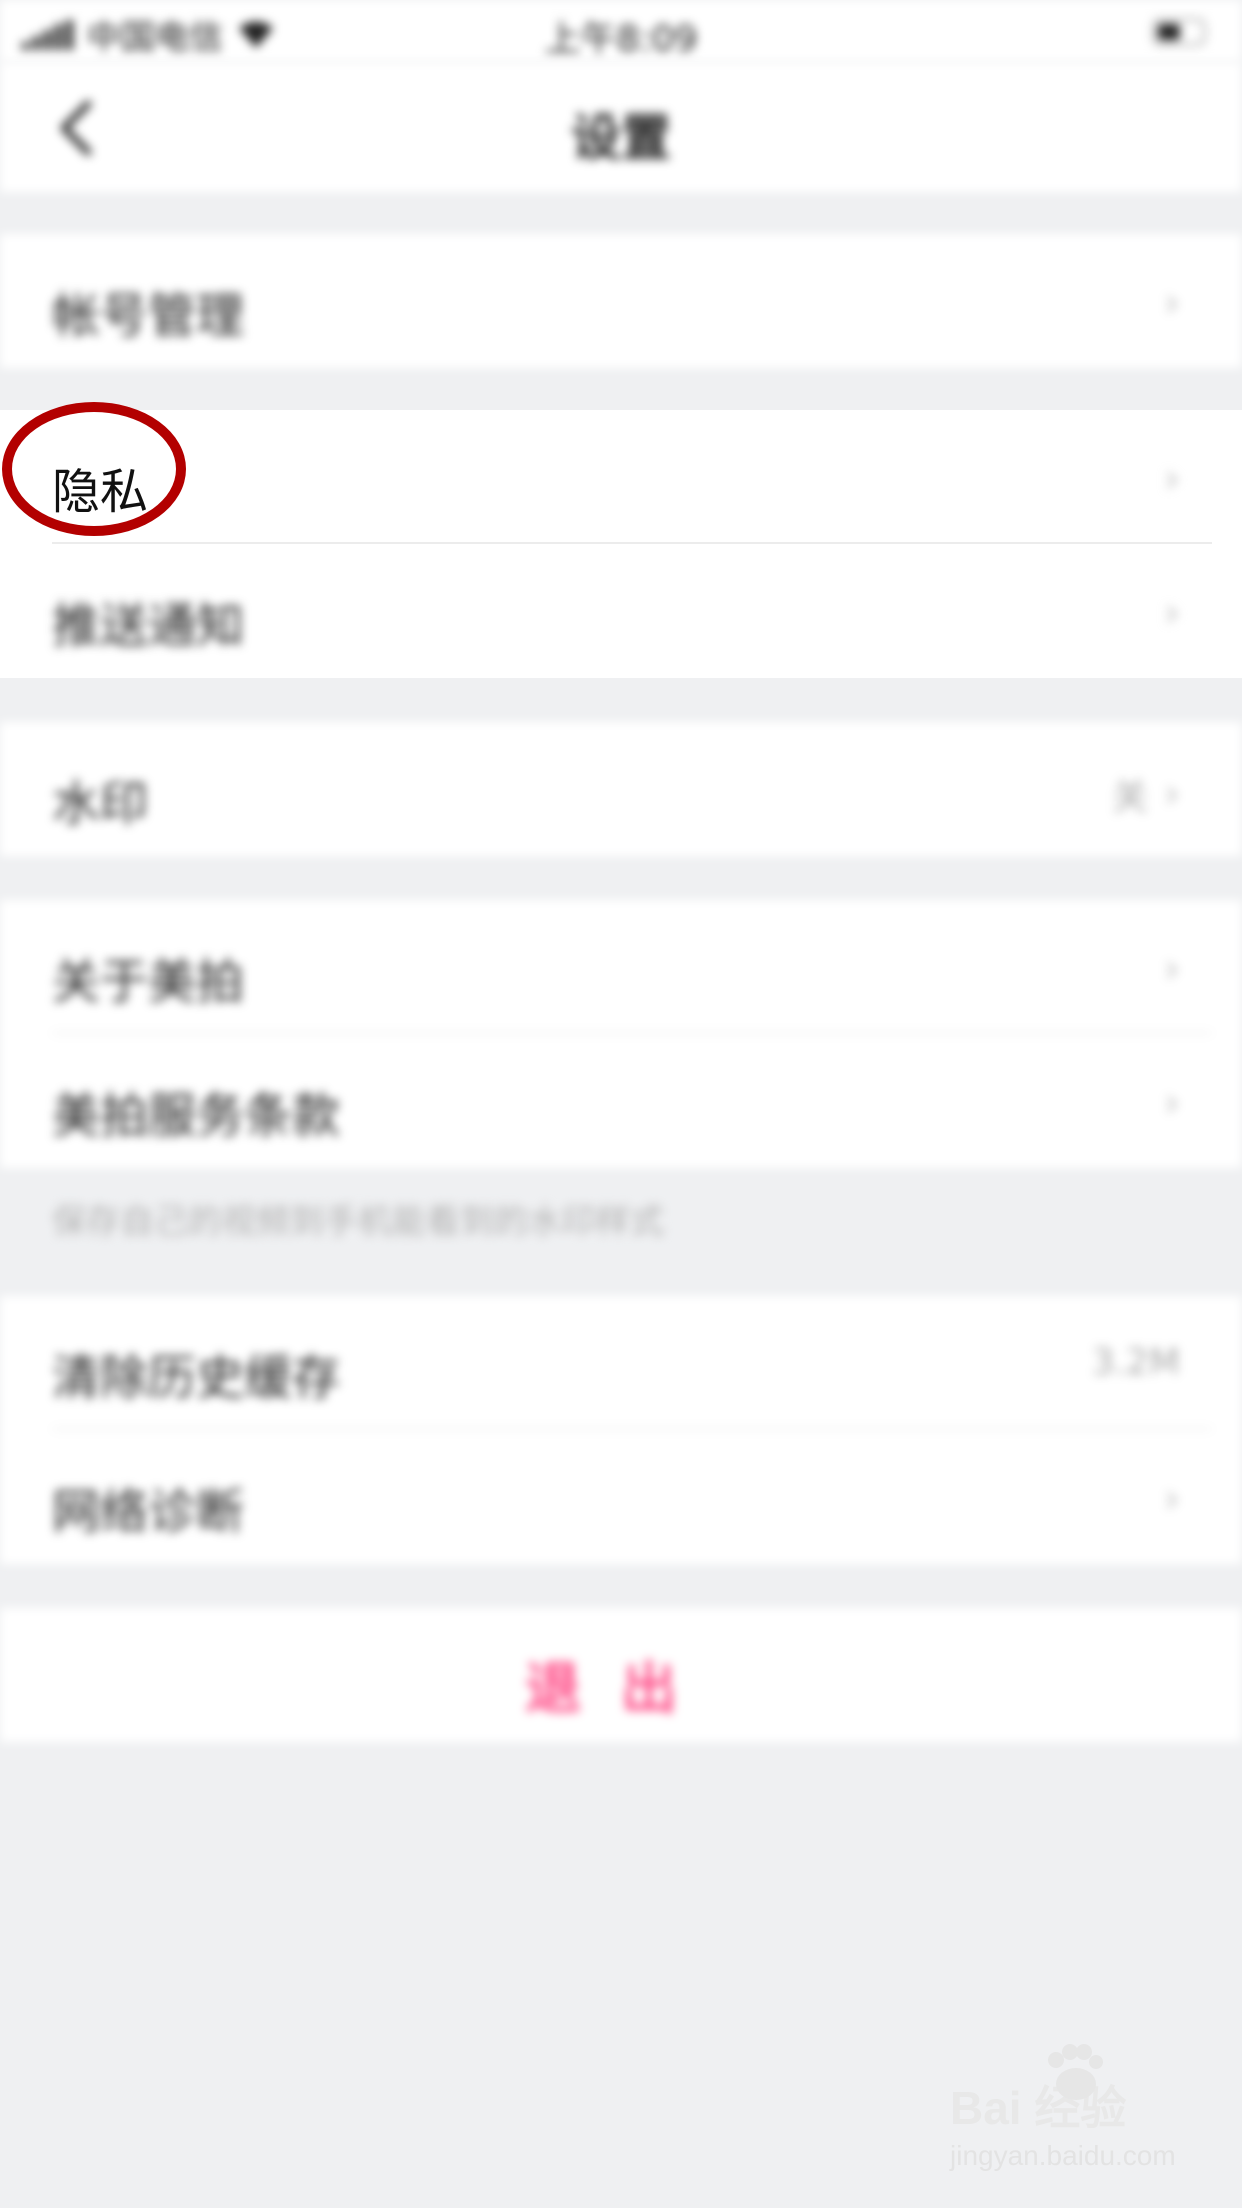 The height and width of the screenshot is (2208, 1242). What do you see at coordinates (621, 967) in the screenshot?
I see `row-about: 关于美拍 ›` at bounding box center [621, 967].